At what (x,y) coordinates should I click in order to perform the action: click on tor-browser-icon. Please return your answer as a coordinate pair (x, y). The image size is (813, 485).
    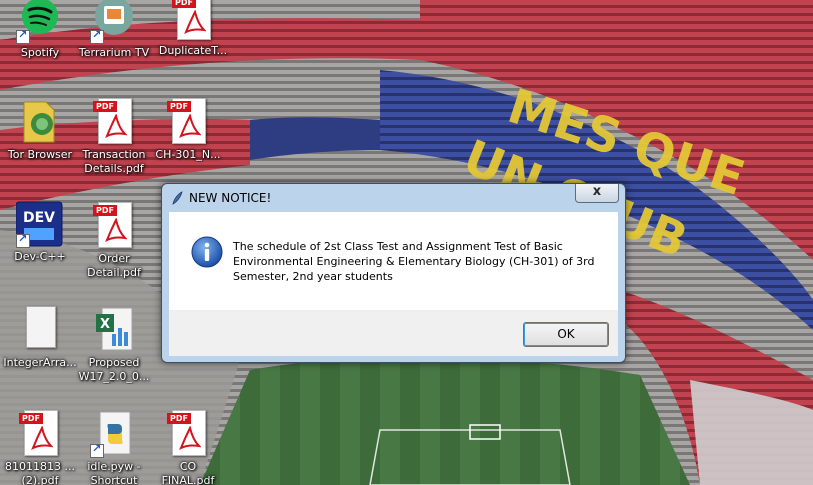
    Looking at the image, I should click on (39, 122).